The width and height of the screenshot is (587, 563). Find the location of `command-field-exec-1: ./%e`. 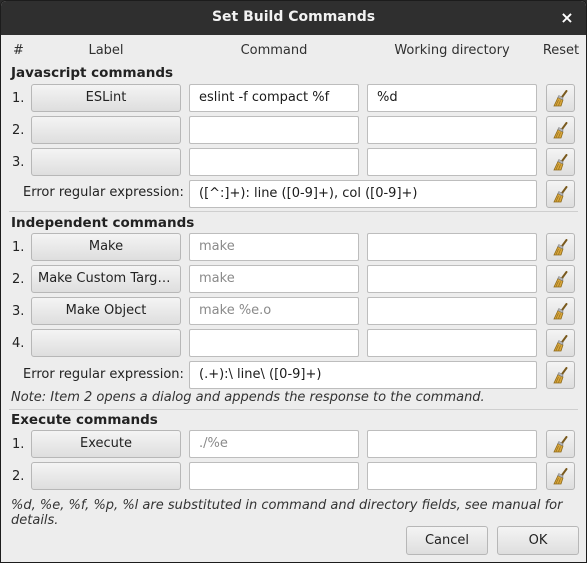

command-field-exec-1: ./%e is located at coordinates (274, 444).